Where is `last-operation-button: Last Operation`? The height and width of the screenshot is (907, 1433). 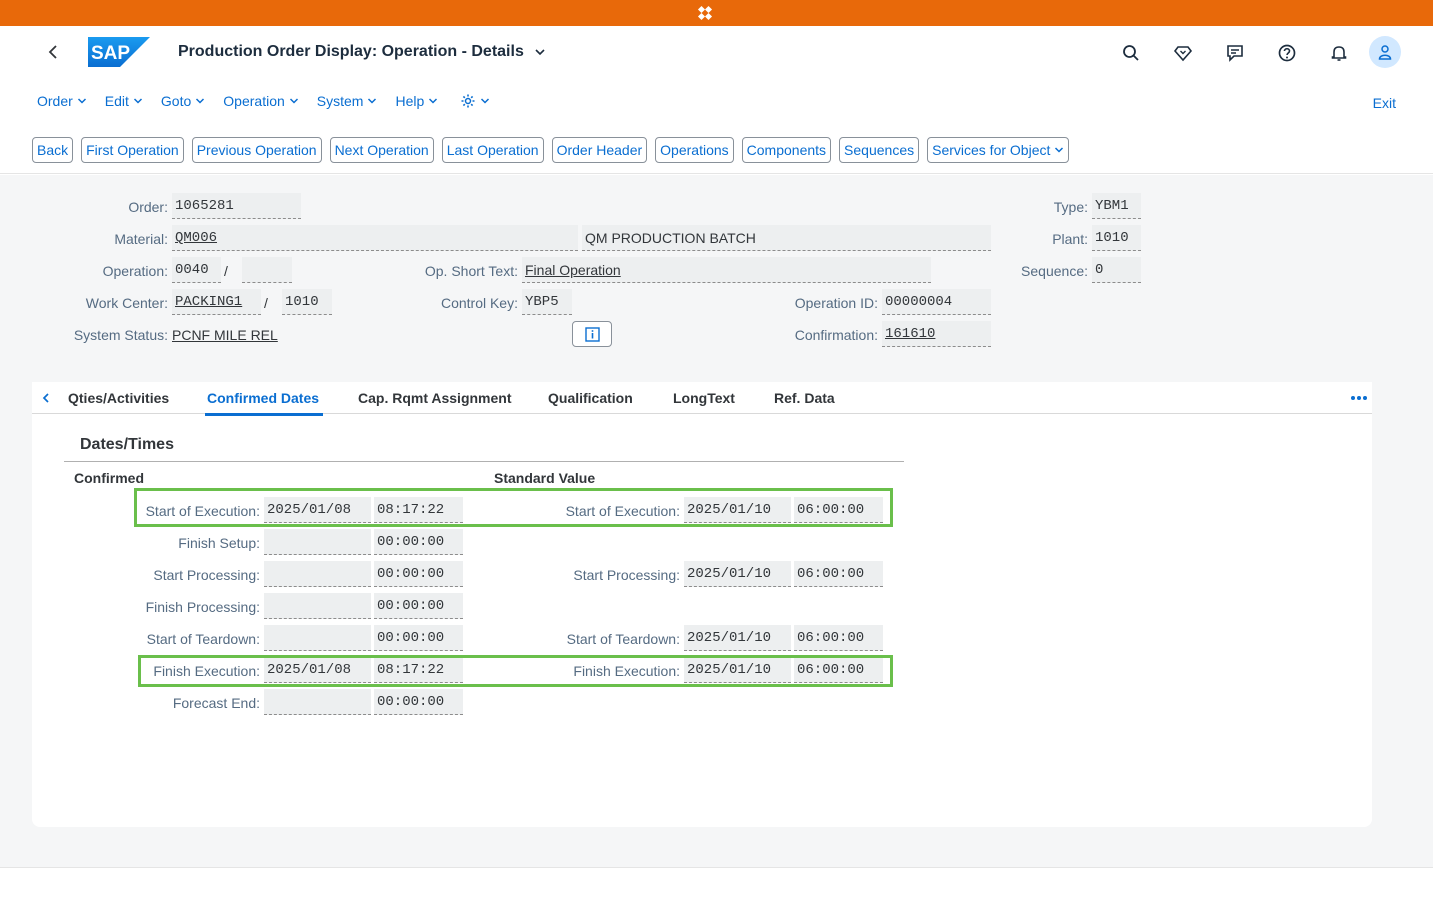
last-operation-button: Last Operation is located at coordinates (492, 150).